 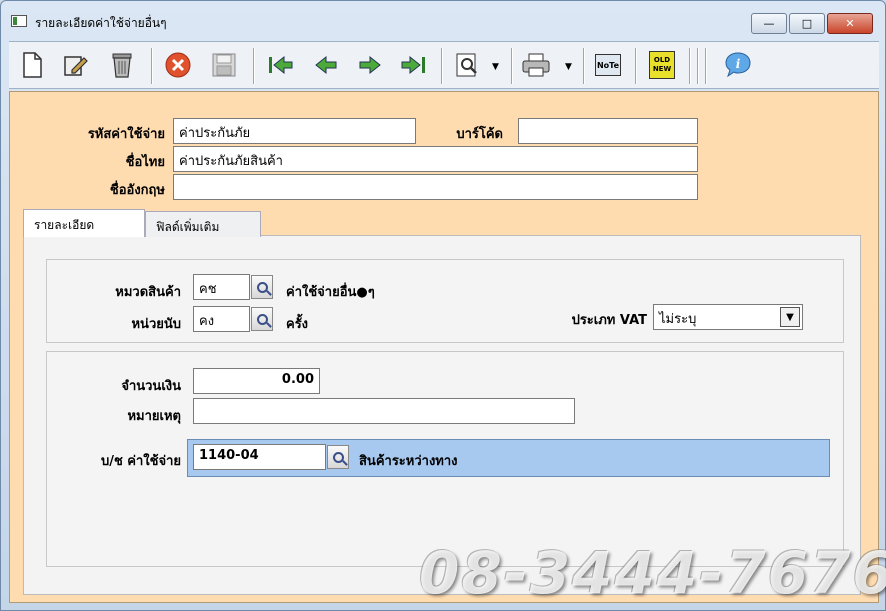 I want to click on info-icon: i, so click(x=738, y=65).